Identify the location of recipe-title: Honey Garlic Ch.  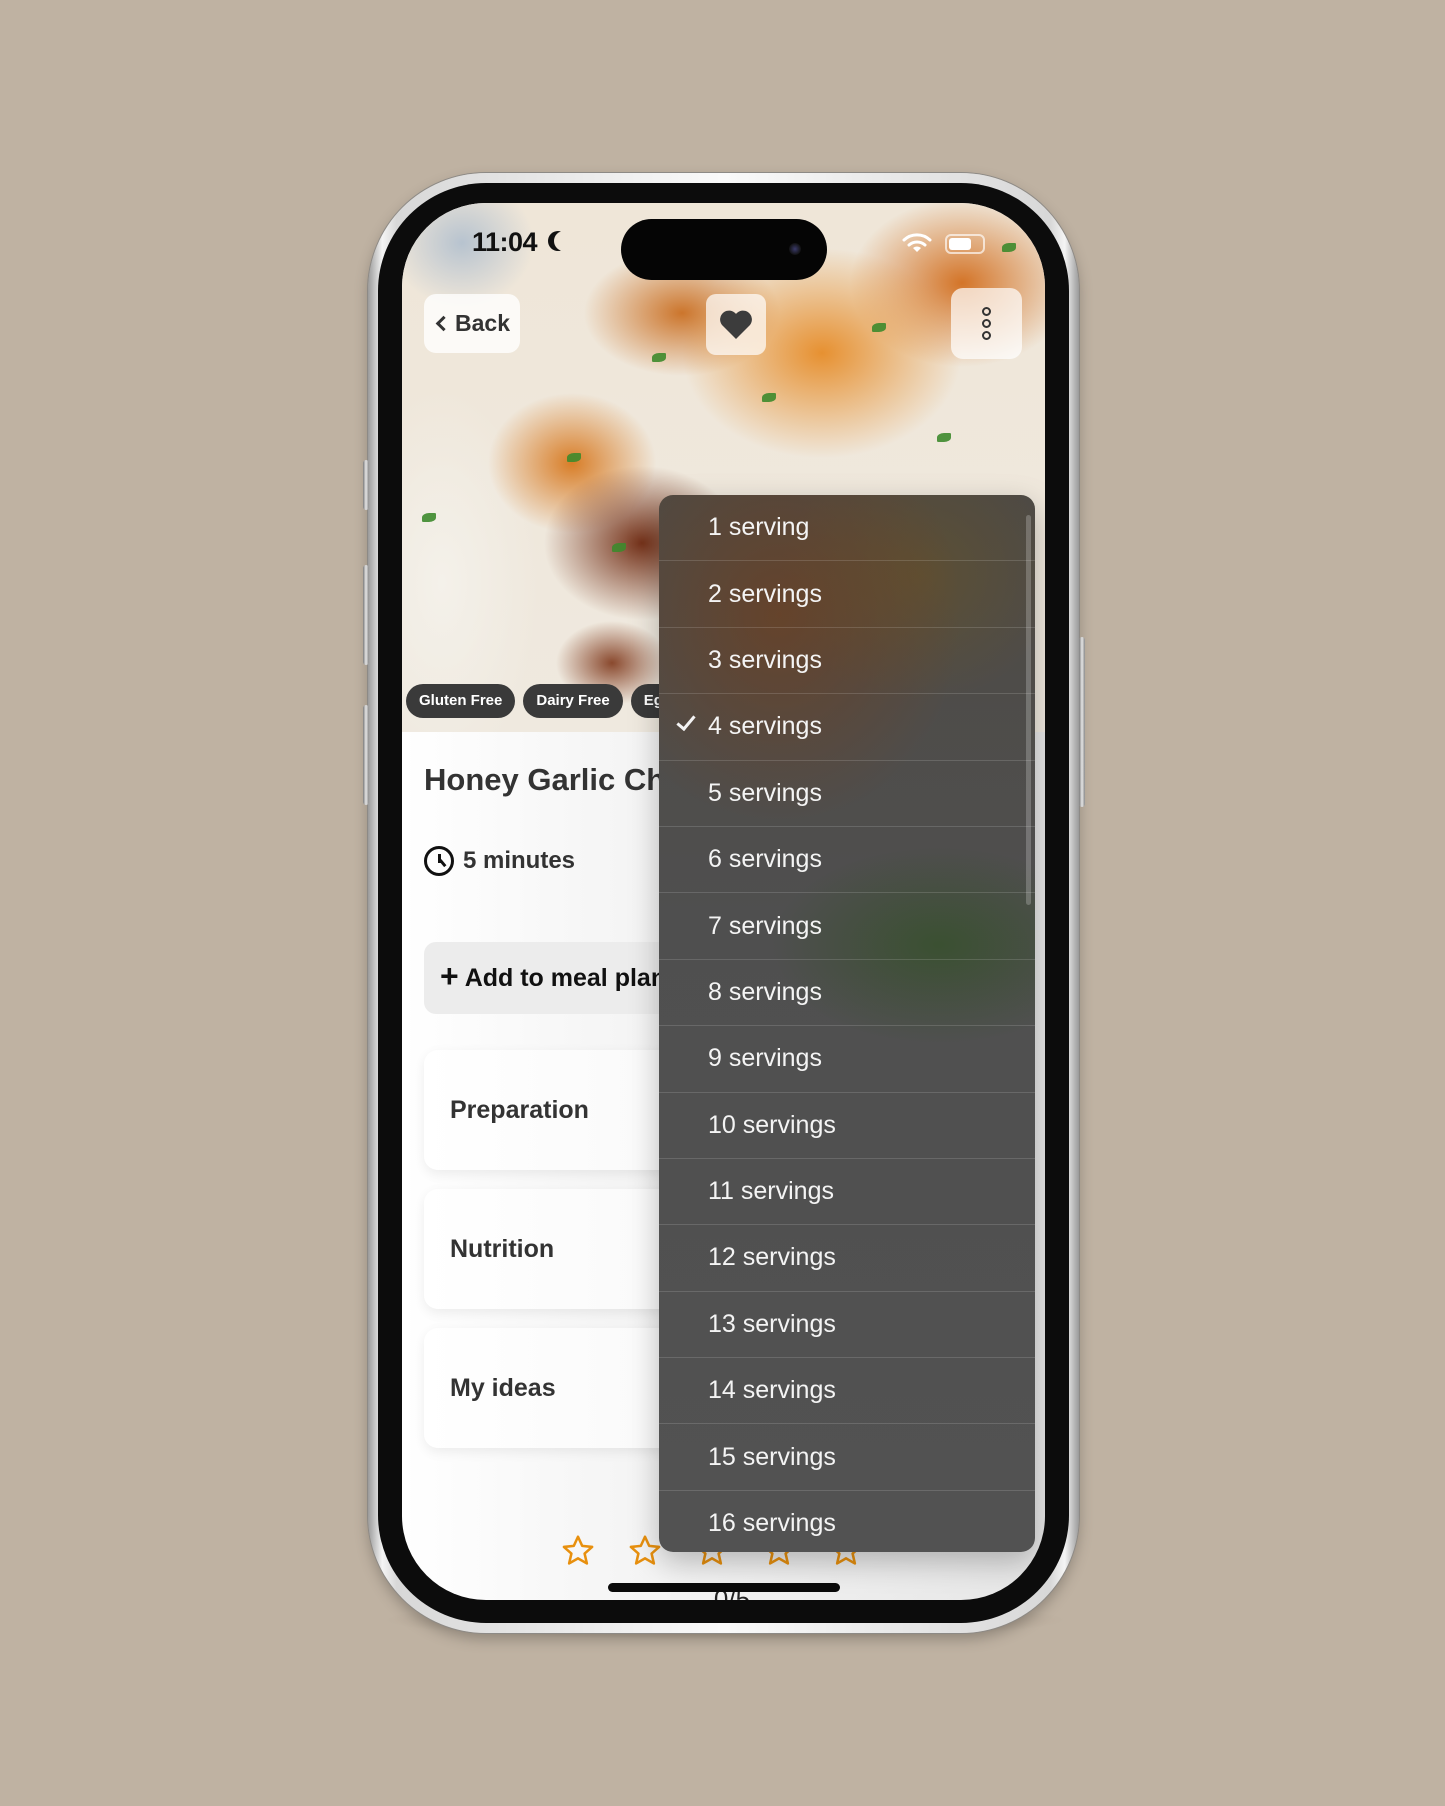
(545, 779).